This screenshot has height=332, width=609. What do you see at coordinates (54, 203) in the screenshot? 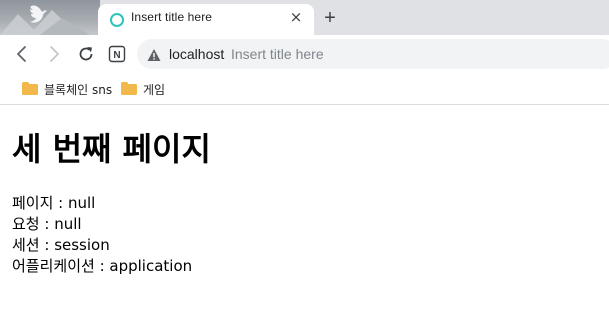
I see `page-scope-line: 페이지 : null` at bounding box center [54, 203].